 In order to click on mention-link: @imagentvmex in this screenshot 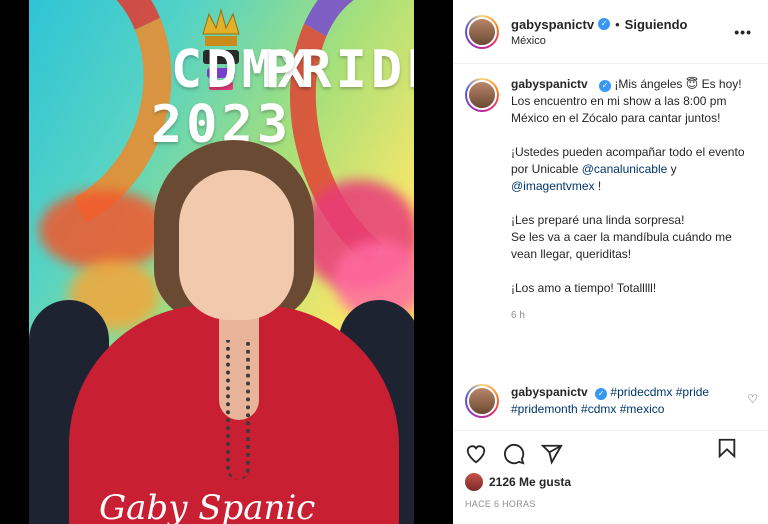, I will do `click(553, 186)`.